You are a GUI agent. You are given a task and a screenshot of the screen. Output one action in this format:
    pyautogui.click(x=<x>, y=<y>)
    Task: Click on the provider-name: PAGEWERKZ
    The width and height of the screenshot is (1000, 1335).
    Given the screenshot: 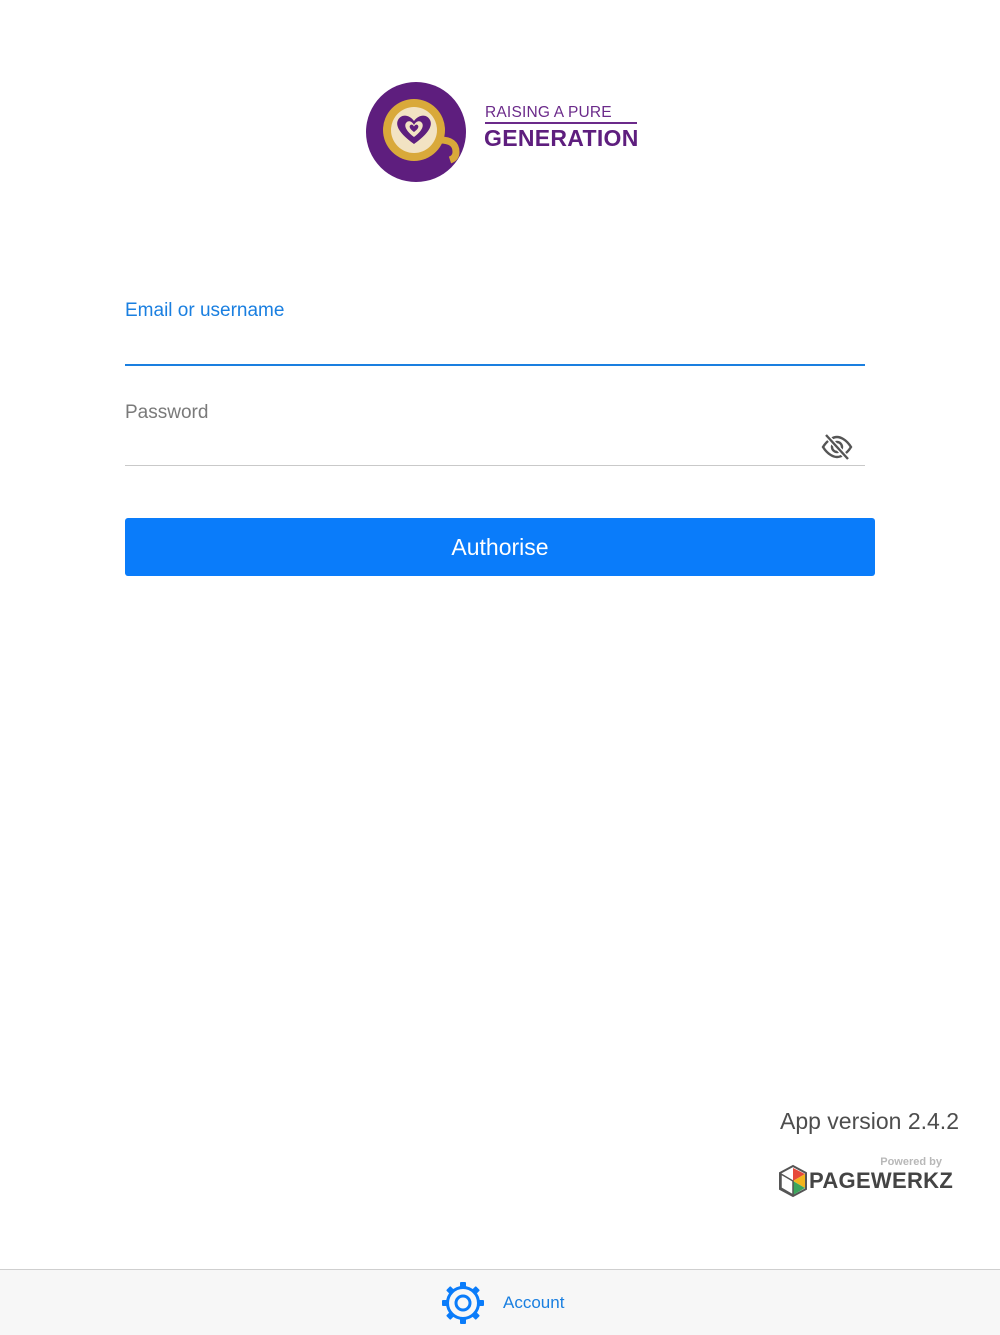 What is the action you would take?
    pyautogui.click(x=881, y=1180)
    